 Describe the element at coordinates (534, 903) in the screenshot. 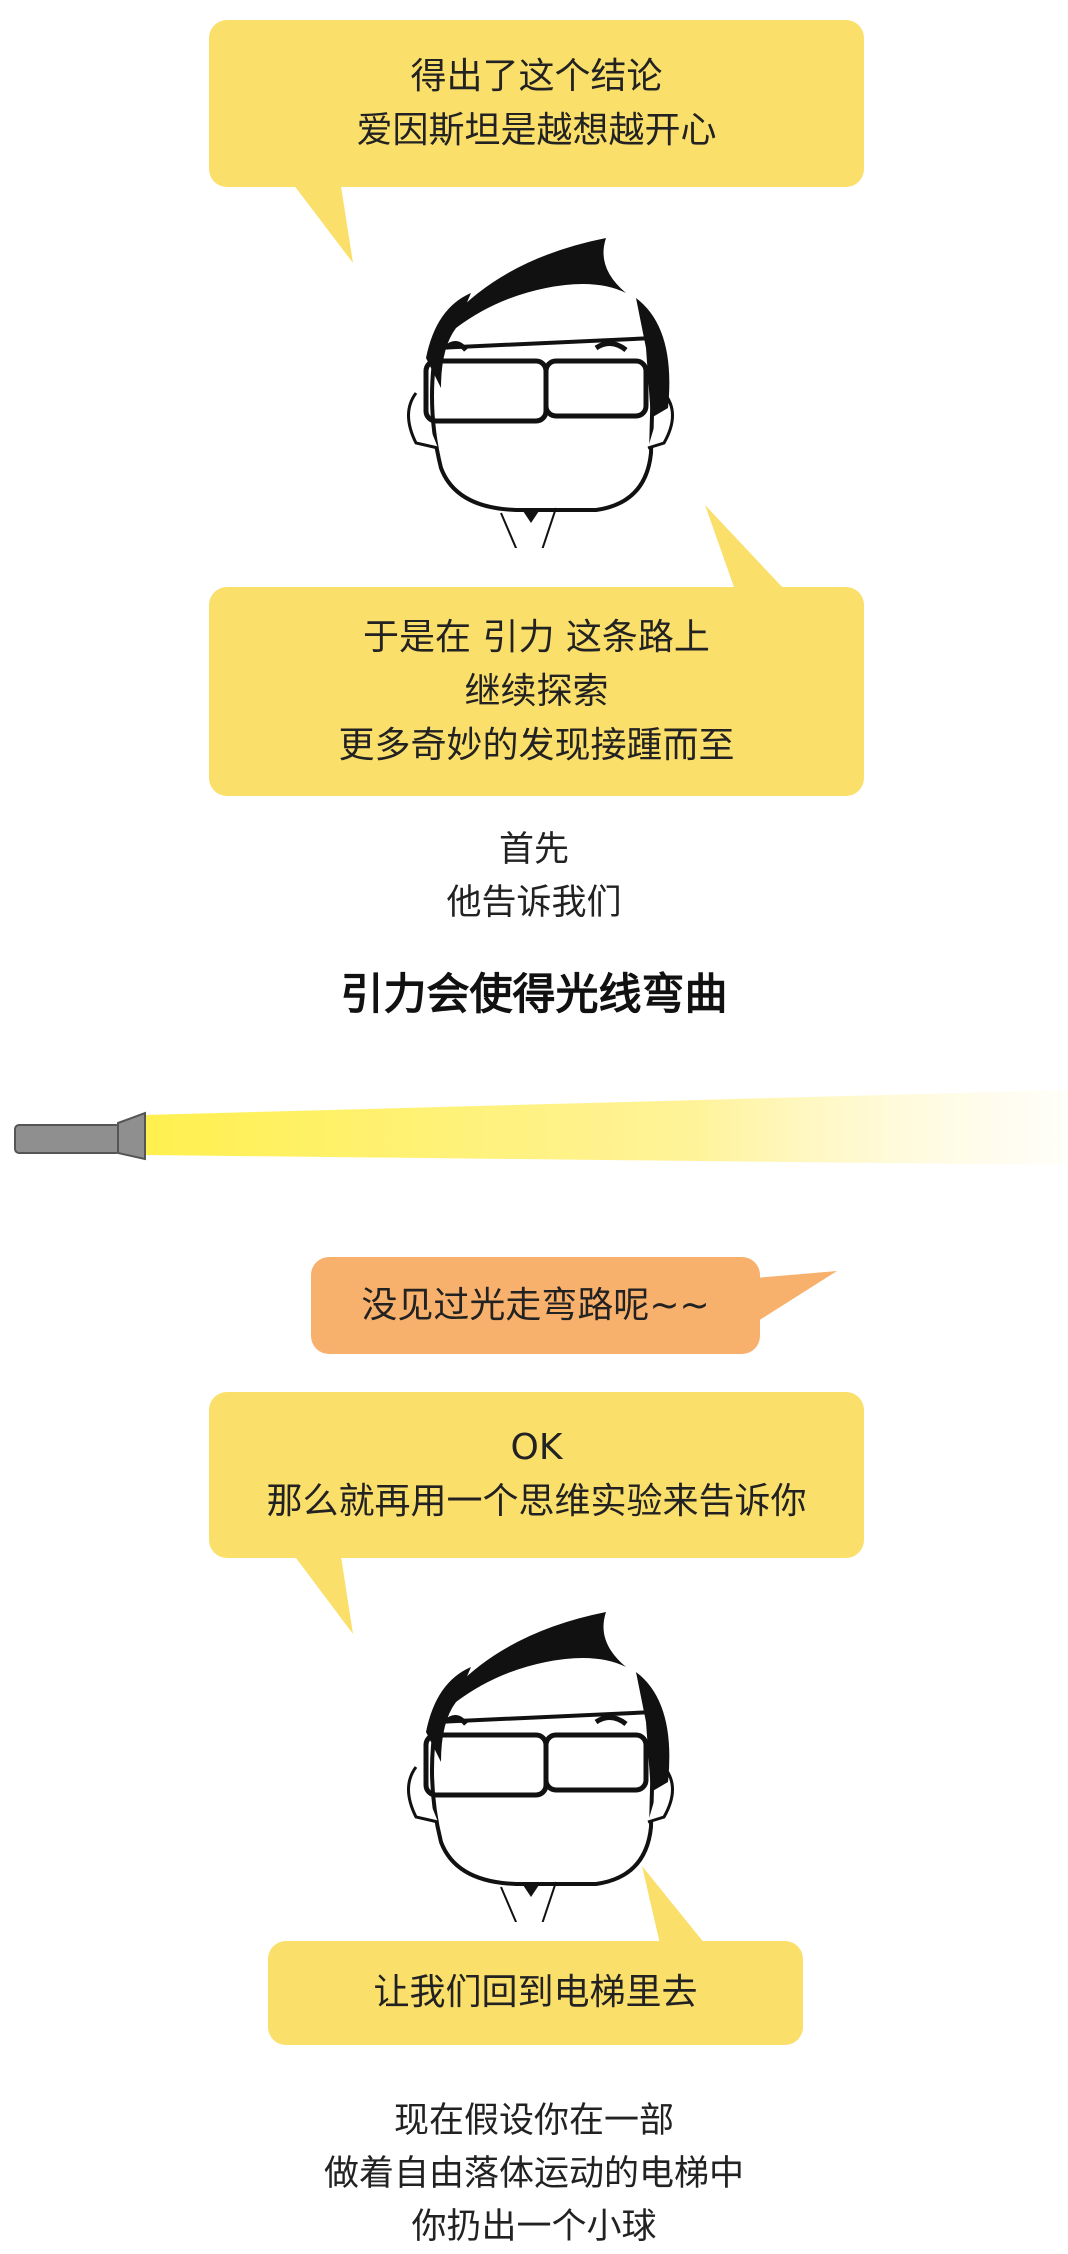

I see `narration-line: 他告诉我们` at that location.